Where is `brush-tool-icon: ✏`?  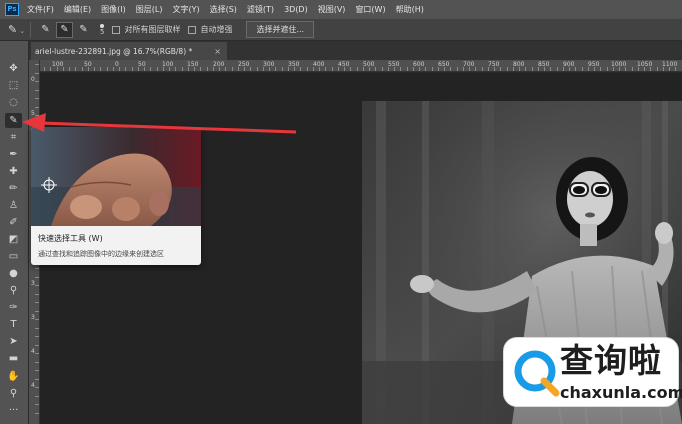
brush-tool-icon: ✏ is located at coordinates (13, 188).